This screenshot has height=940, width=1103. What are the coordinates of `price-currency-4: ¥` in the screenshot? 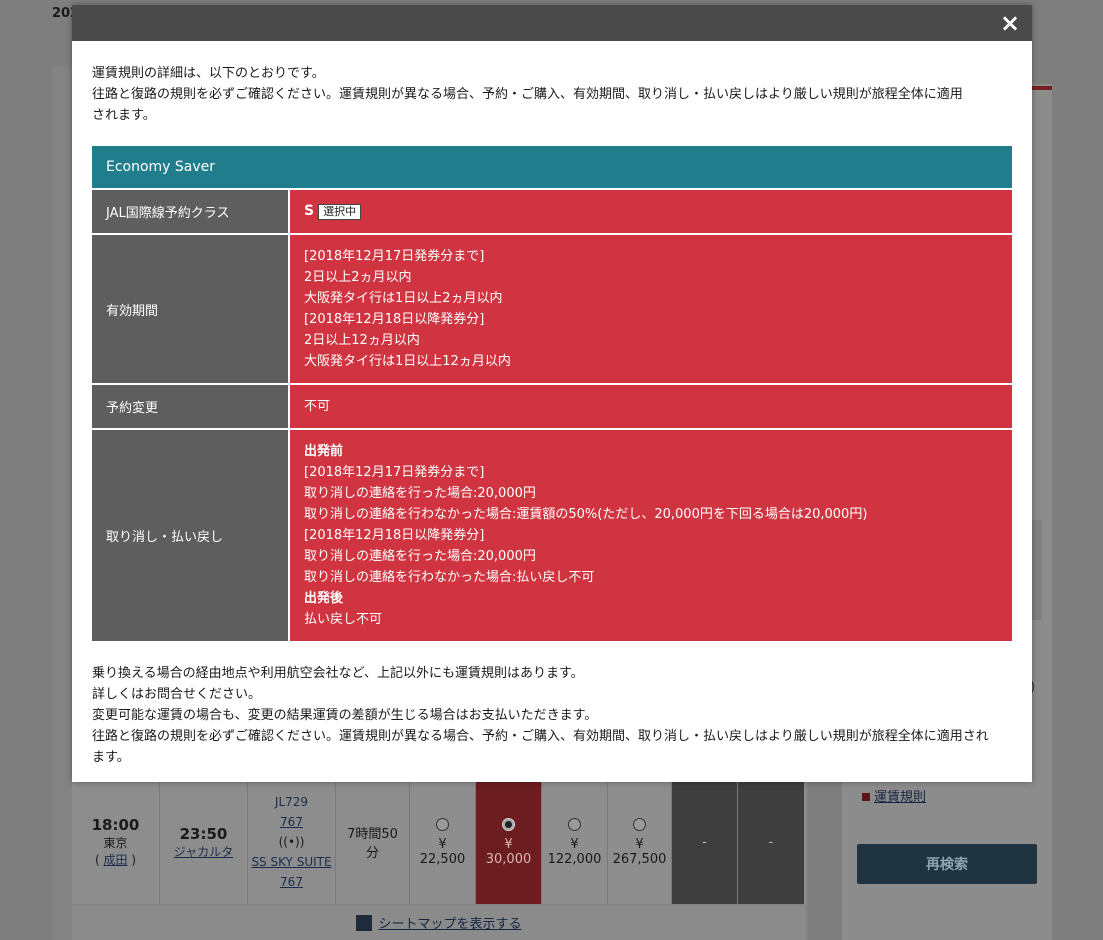 It's located at (639, 844).